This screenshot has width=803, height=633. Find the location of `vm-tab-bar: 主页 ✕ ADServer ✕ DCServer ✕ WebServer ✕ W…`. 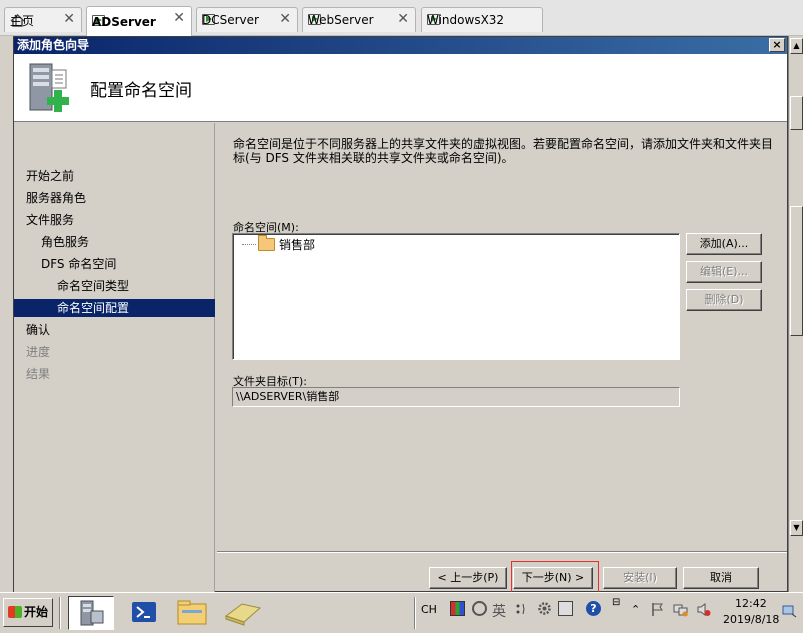

vm-tab-bar: 主页 ✕ ADServer ✕ DCServer ✕ WebServer ✕ W… is located at coordinates (401, 18).